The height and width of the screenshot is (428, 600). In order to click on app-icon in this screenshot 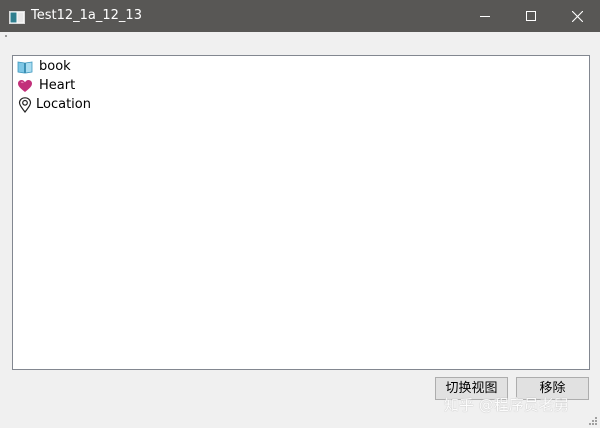, I will do `click(17, 16)`.